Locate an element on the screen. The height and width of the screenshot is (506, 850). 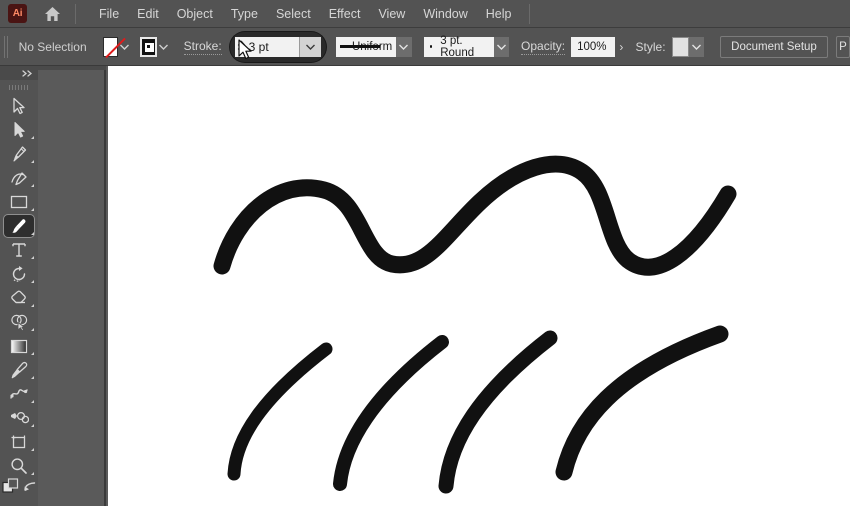
selection-arrow-icon is located at coordinates (18, 106).